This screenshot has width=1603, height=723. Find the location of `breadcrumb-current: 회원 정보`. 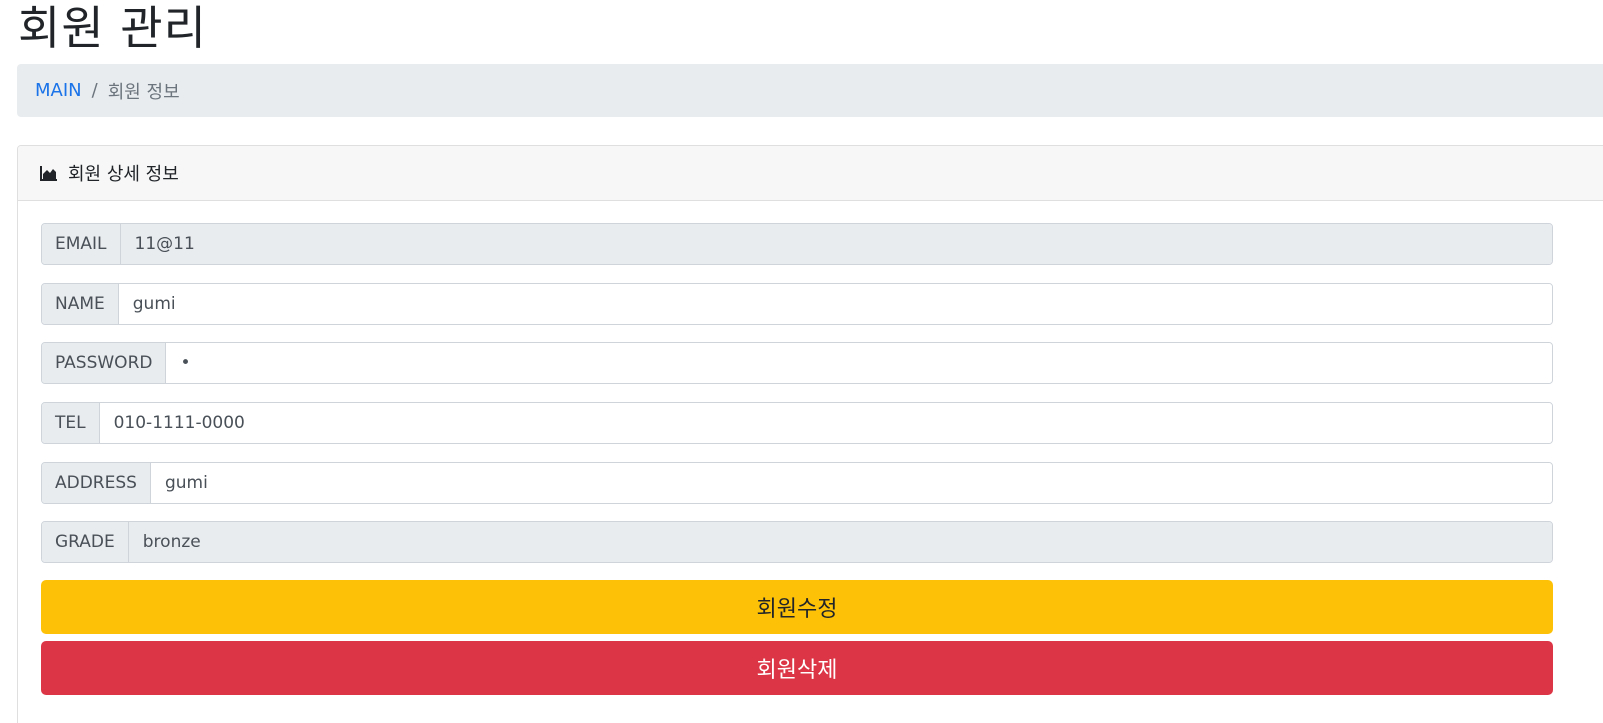

breadcrumb-current: 회원 정보 is located at coordinates (143, 92).